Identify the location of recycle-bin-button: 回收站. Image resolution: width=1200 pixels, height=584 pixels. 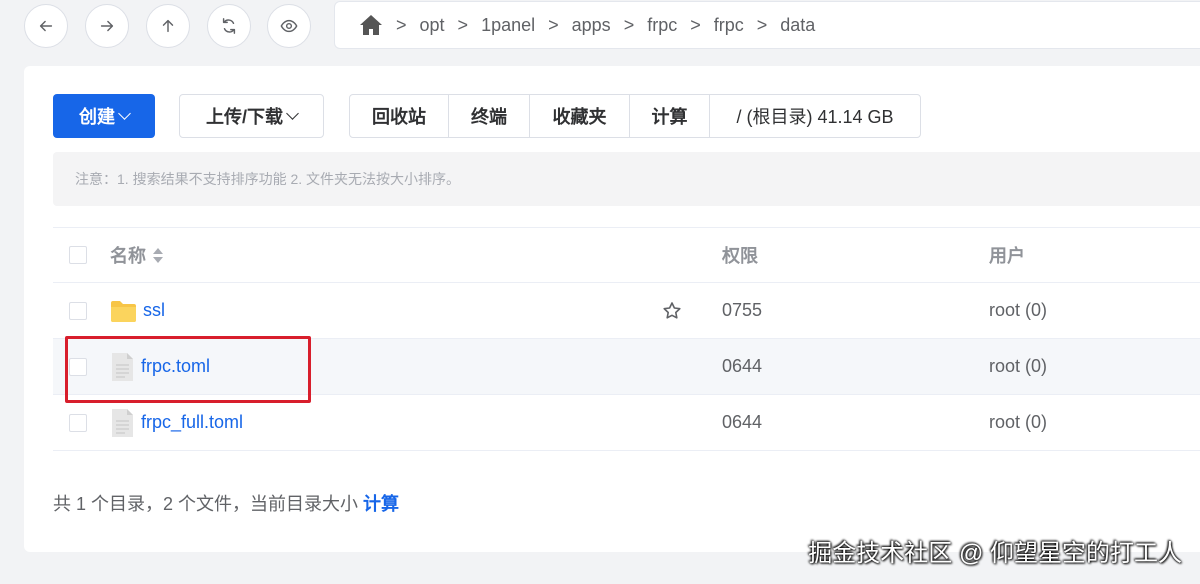
(399, 116).